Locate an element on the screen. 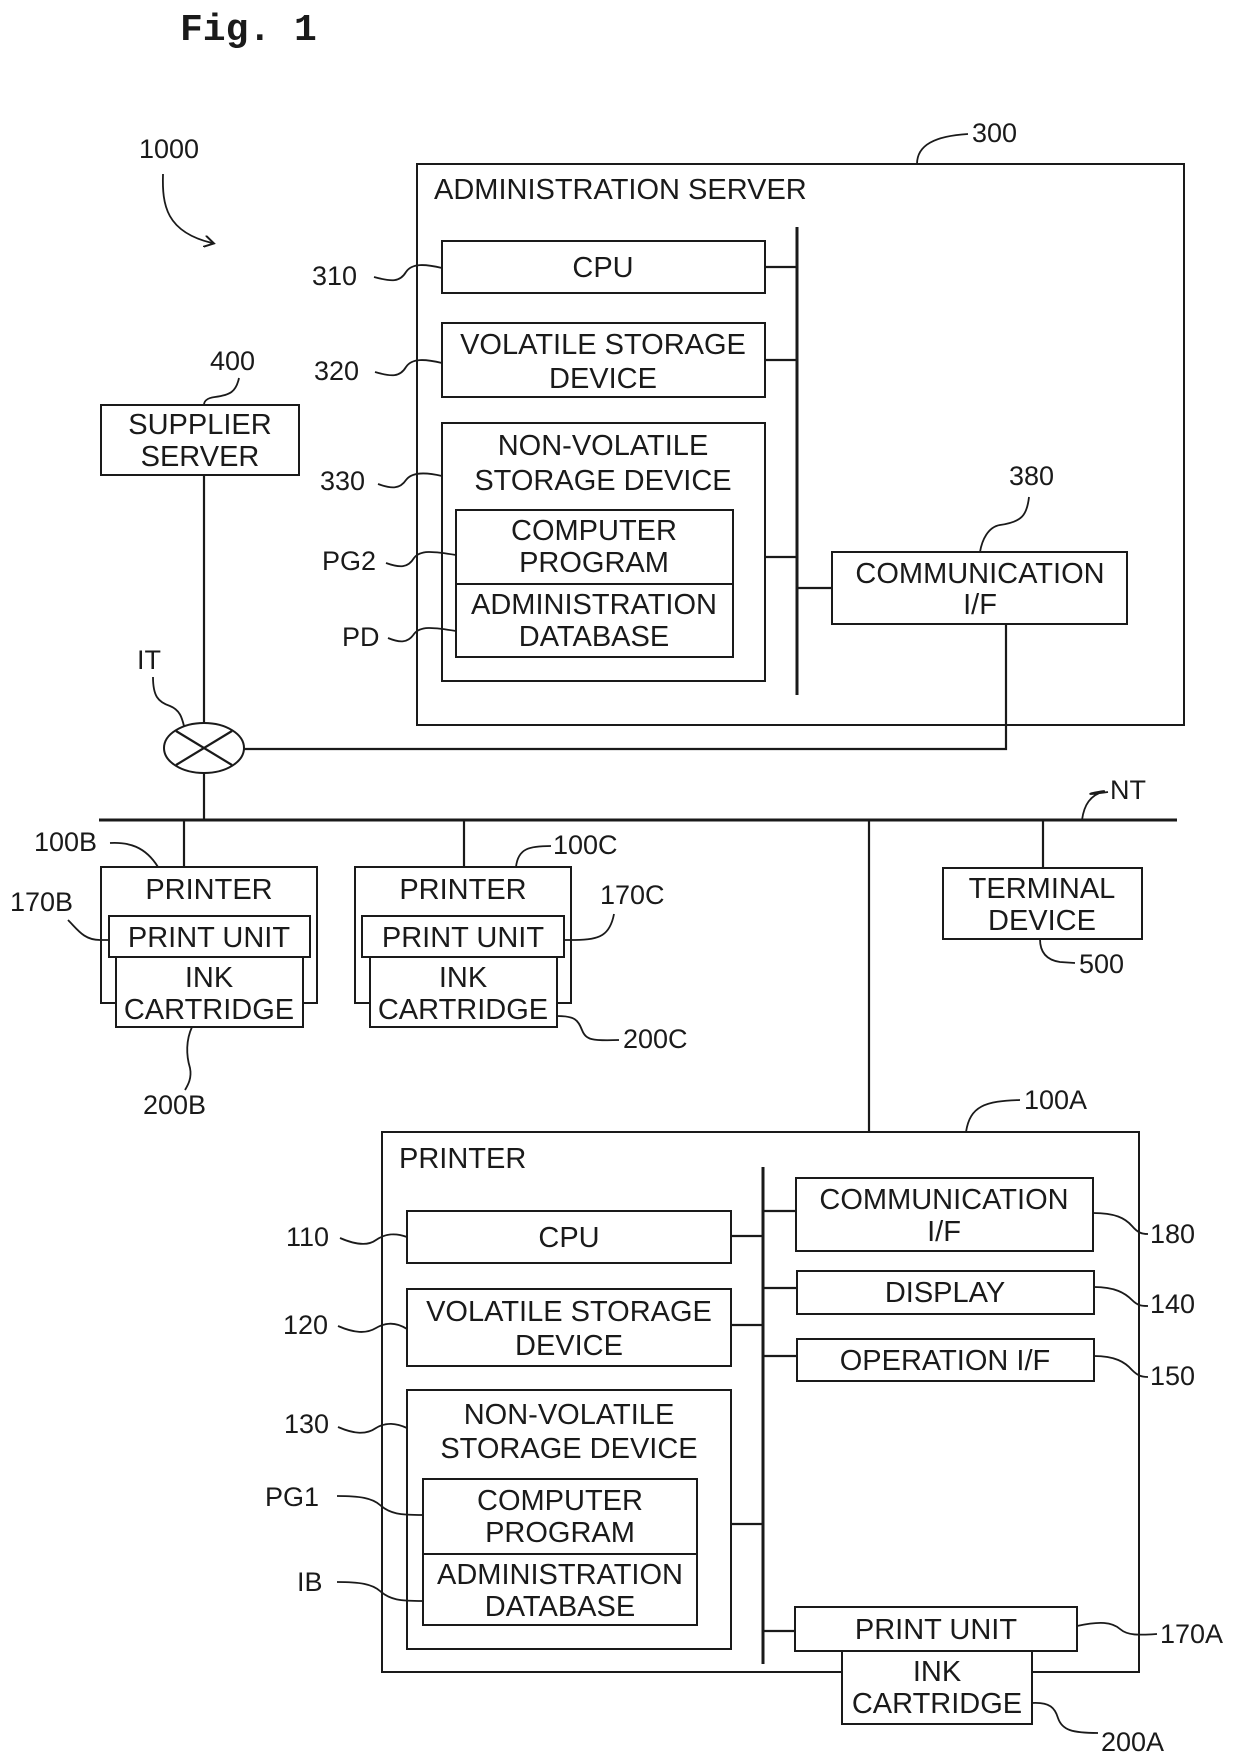  admin-comm-line1: COMMUNICATION is located at coordinates (979, 574).